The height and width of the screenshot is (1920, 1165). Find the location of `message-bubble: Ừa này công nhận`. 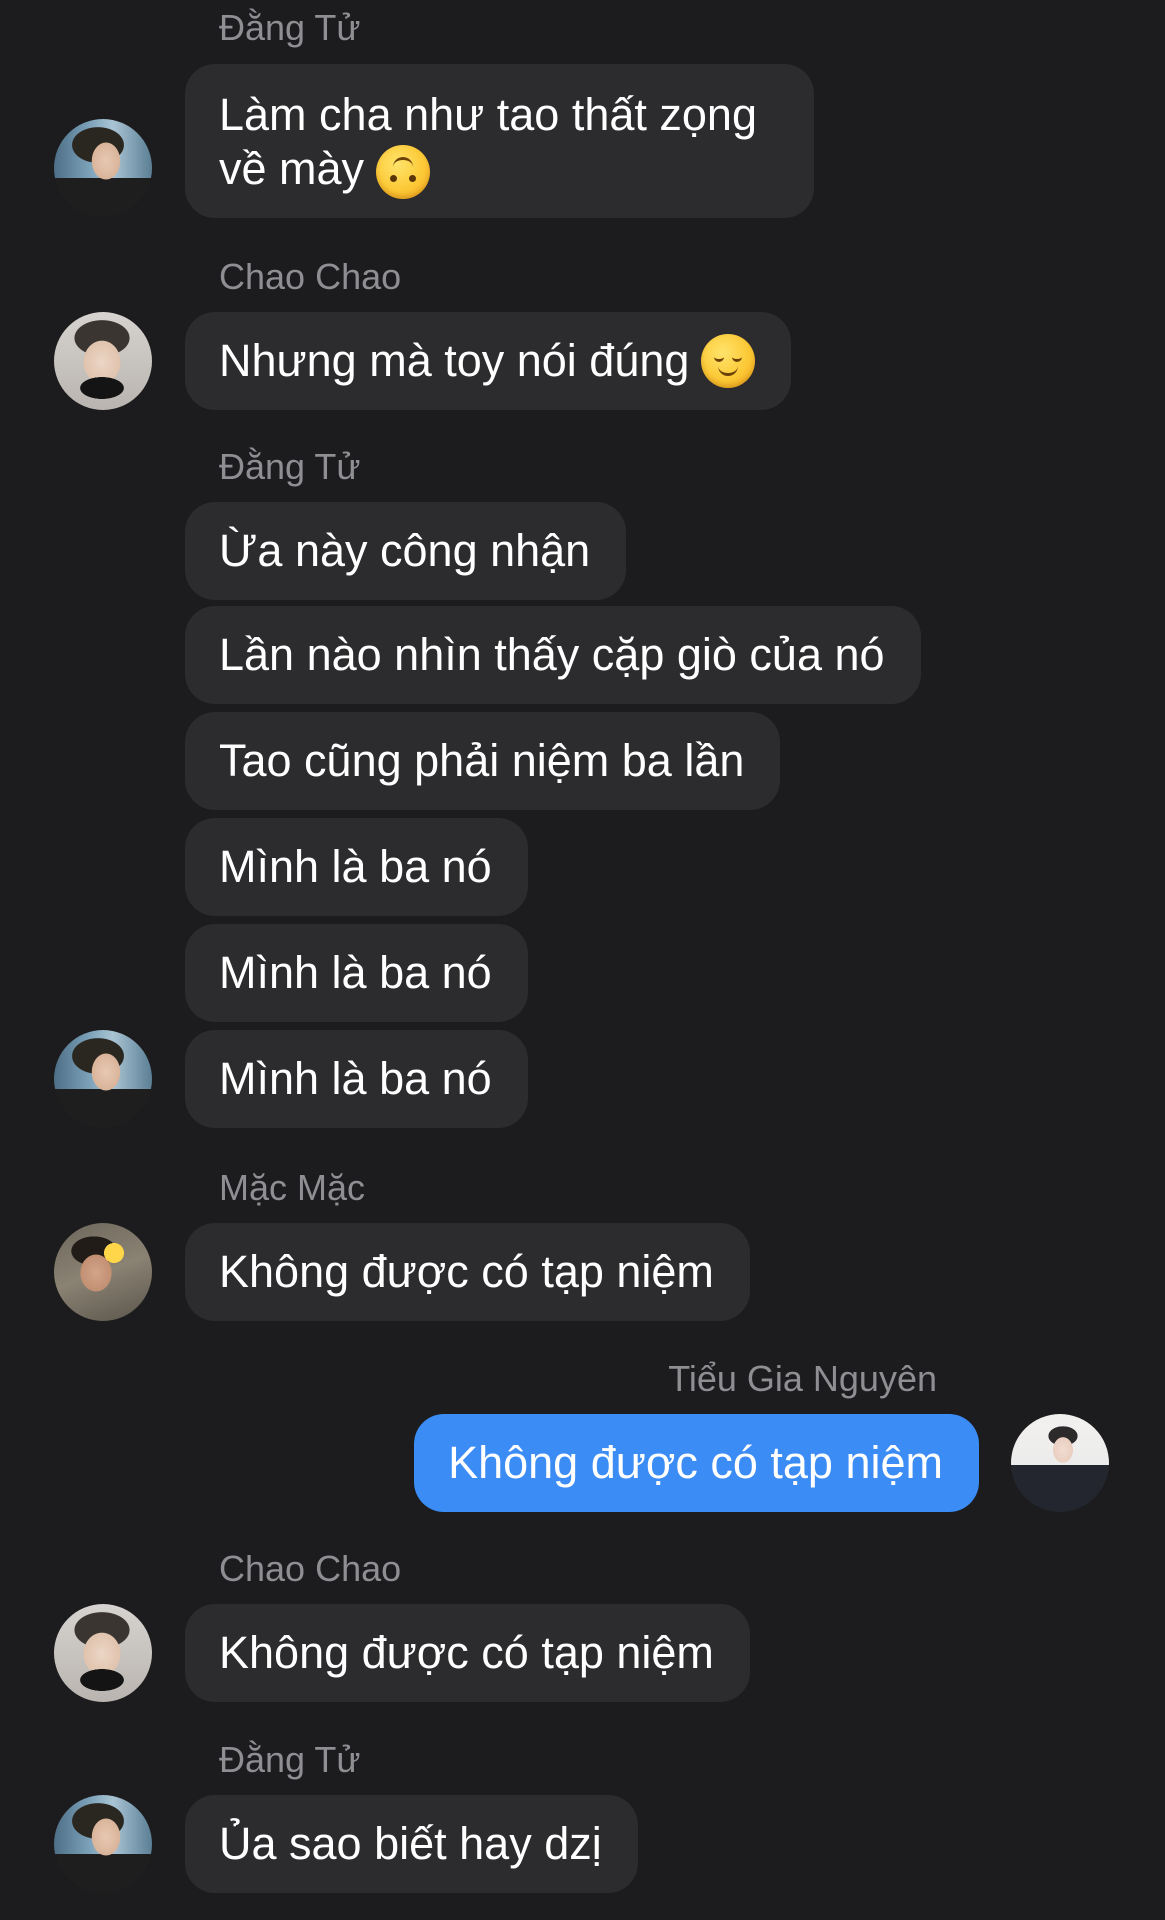

message-bubble: Ừa này công nhận is located at coordinates (406, 551).